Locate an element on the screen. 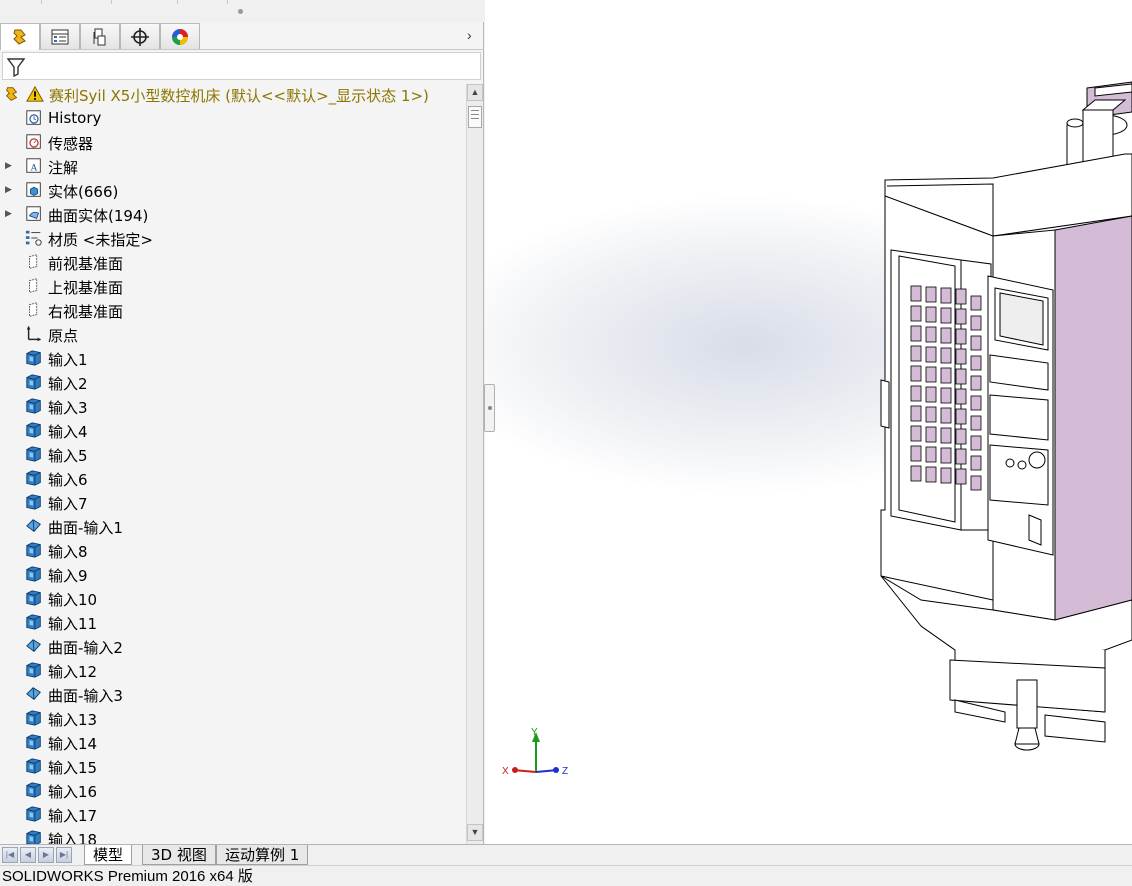 Image resolution: width=1132 pixels, height=886 pixels. displaymanager-tab is located at coordinates (180, 36).